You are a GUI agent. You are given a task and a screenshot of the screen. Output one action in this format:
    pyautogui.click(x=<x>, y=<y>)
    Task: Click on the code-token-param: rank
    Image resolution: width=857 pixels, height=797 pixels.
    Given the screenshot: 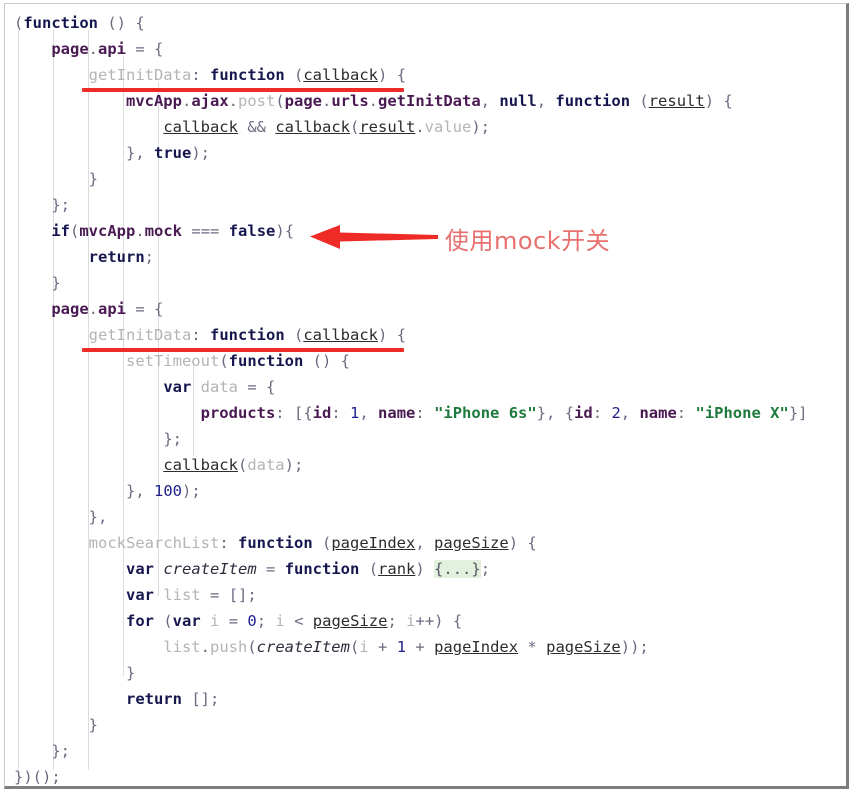 What is the action you would take?
    pyautogui.click(x=397, y=569)
    